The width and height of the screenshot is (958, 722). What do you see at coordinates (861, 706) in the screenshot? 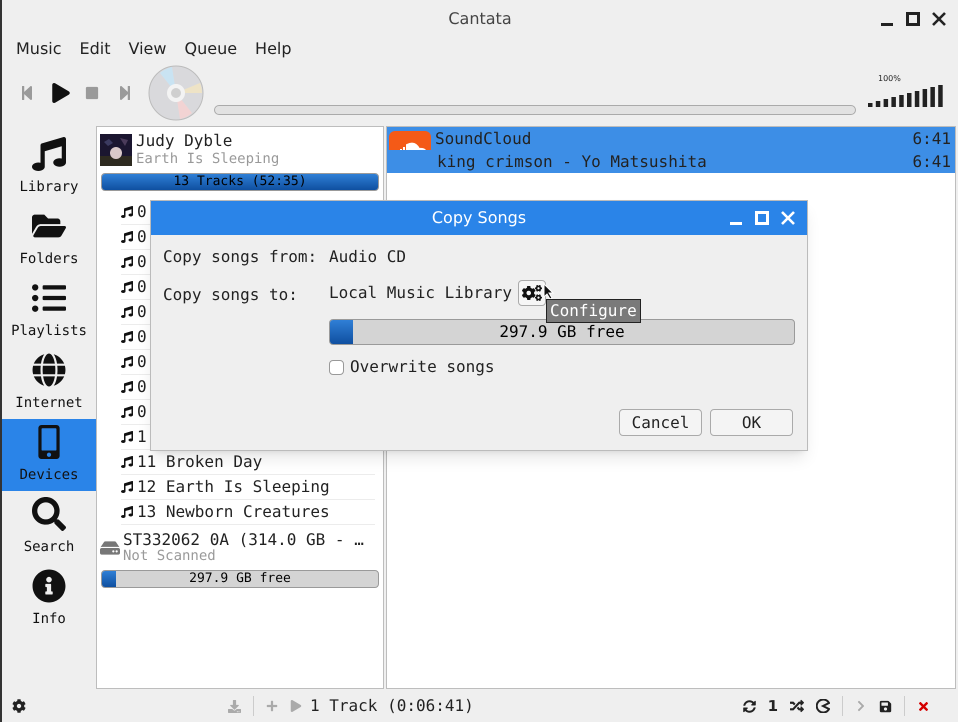
I see `chevron-icon` at bounding box center [861, 706].